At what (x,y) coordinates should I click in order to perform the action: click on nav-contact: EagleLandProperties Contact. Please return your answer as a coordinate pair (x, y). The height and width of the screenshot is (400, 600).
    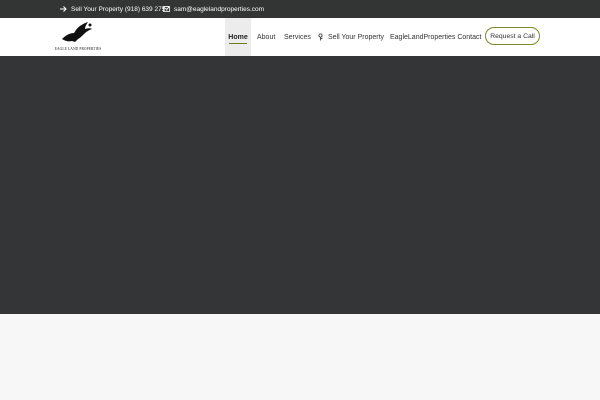
    Looking at the image, I should click on (435, 37).